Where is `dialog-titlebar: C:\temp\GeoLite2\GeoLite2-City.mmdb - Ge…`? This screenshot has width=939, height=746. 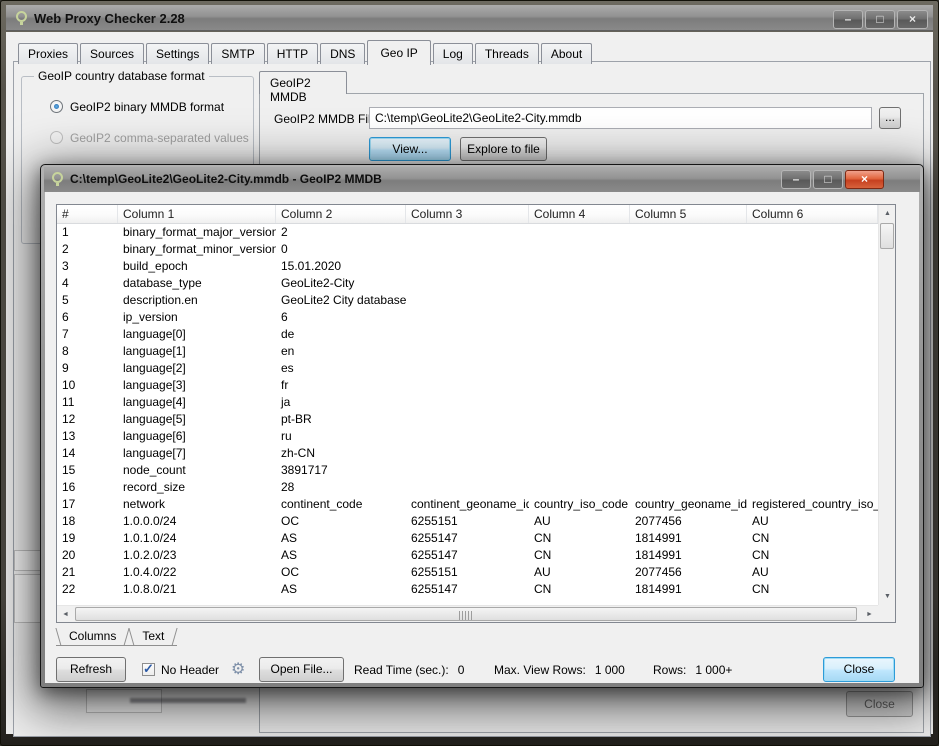 dialog-titlebar: C:\temp\GeoLite2\GeoLite2-City.mmdb - Ge… is located at coordinates (482, 179).